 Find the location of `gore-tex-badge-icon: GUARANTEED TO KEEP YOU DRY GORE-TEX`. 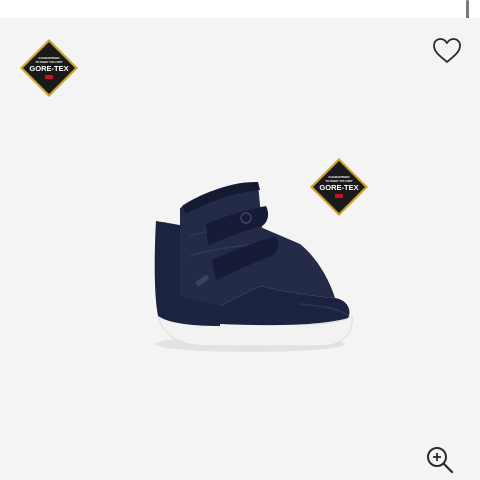

gore-tex-badge-icon: GUARANTEED TO KEEP YOU DRY GORE-TEX is located at coordinates (49, 68).